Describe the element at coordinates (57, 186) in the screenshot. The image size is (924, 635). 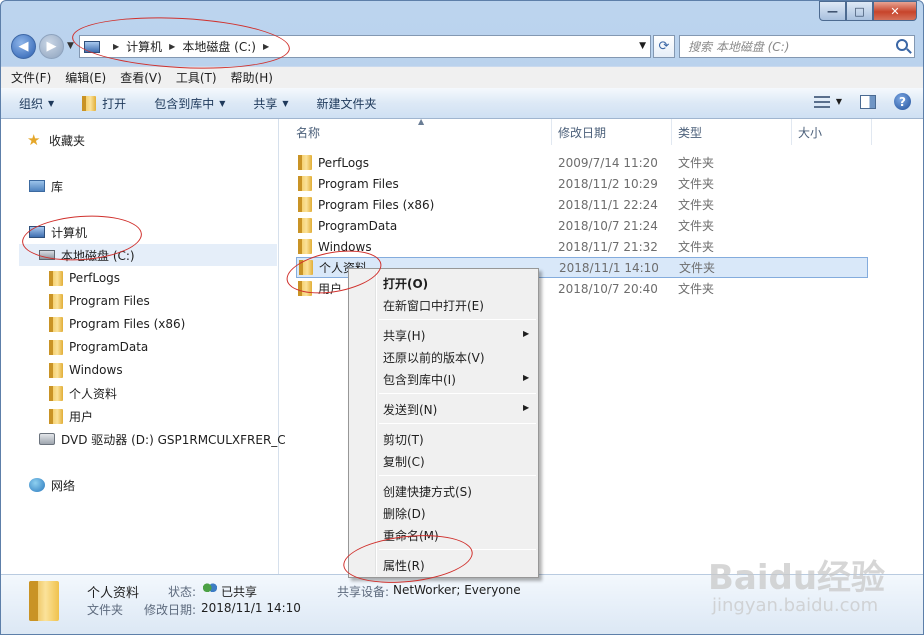
I see `nav-libraries-label: 库` at that location.